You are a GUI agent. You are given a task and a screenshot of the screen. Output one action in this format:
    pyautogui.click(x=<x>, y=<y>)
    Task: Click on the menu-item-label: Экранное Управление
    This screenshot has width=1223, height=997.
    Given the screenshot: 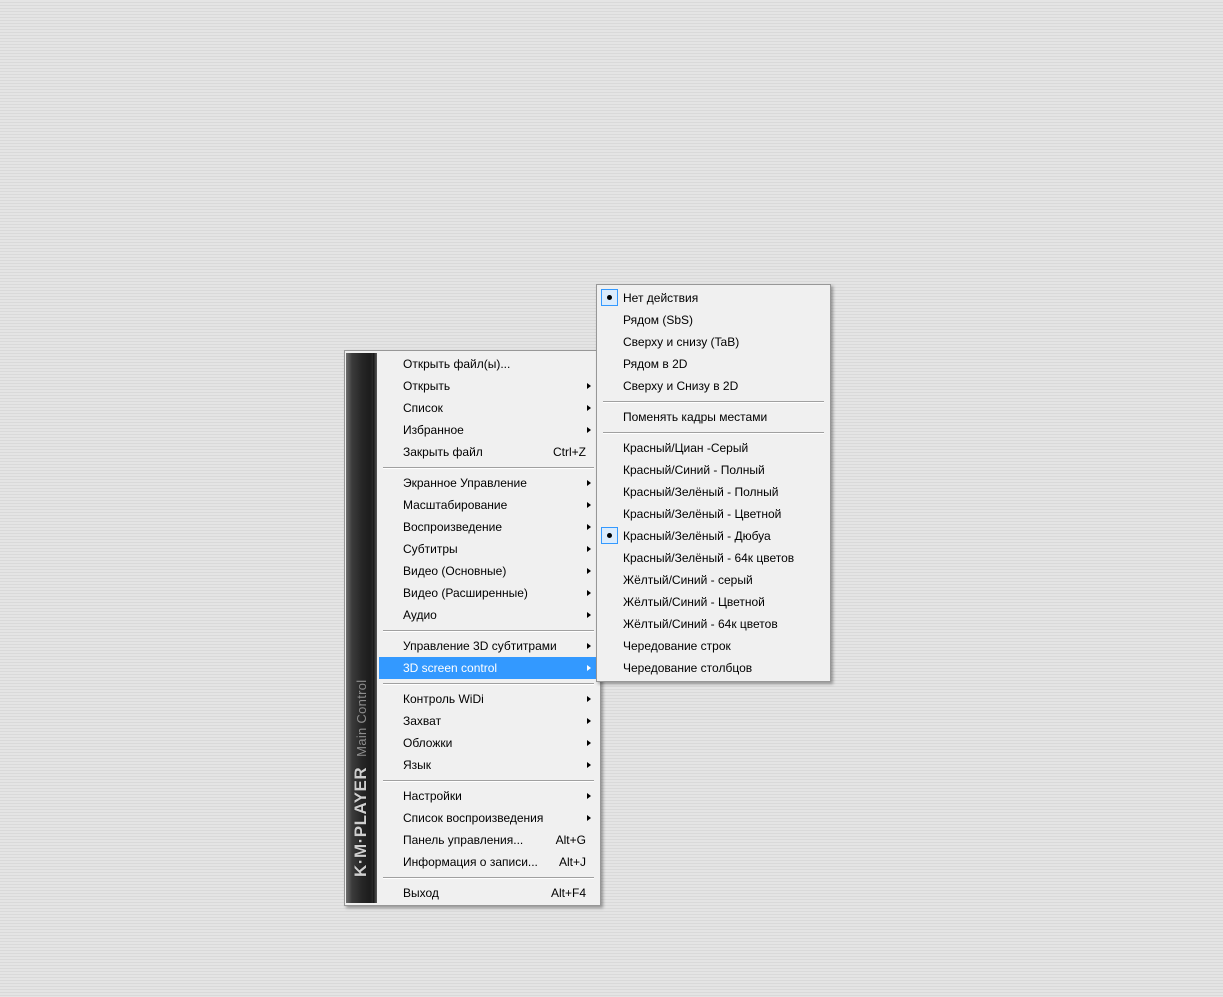 What is the action you would take?
    pyautogui.click(x=465, y=483)
    